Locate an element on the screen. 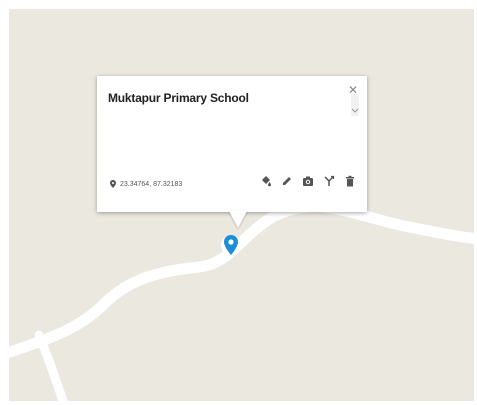  paint-bucket-icon is located at coordinates (266, 181).